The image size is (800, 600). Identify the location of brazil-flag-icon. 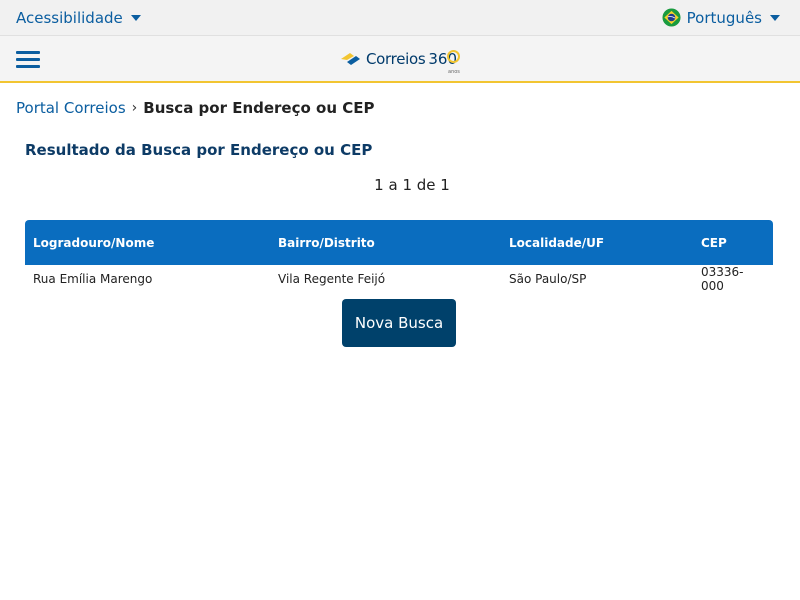
(671, 17).